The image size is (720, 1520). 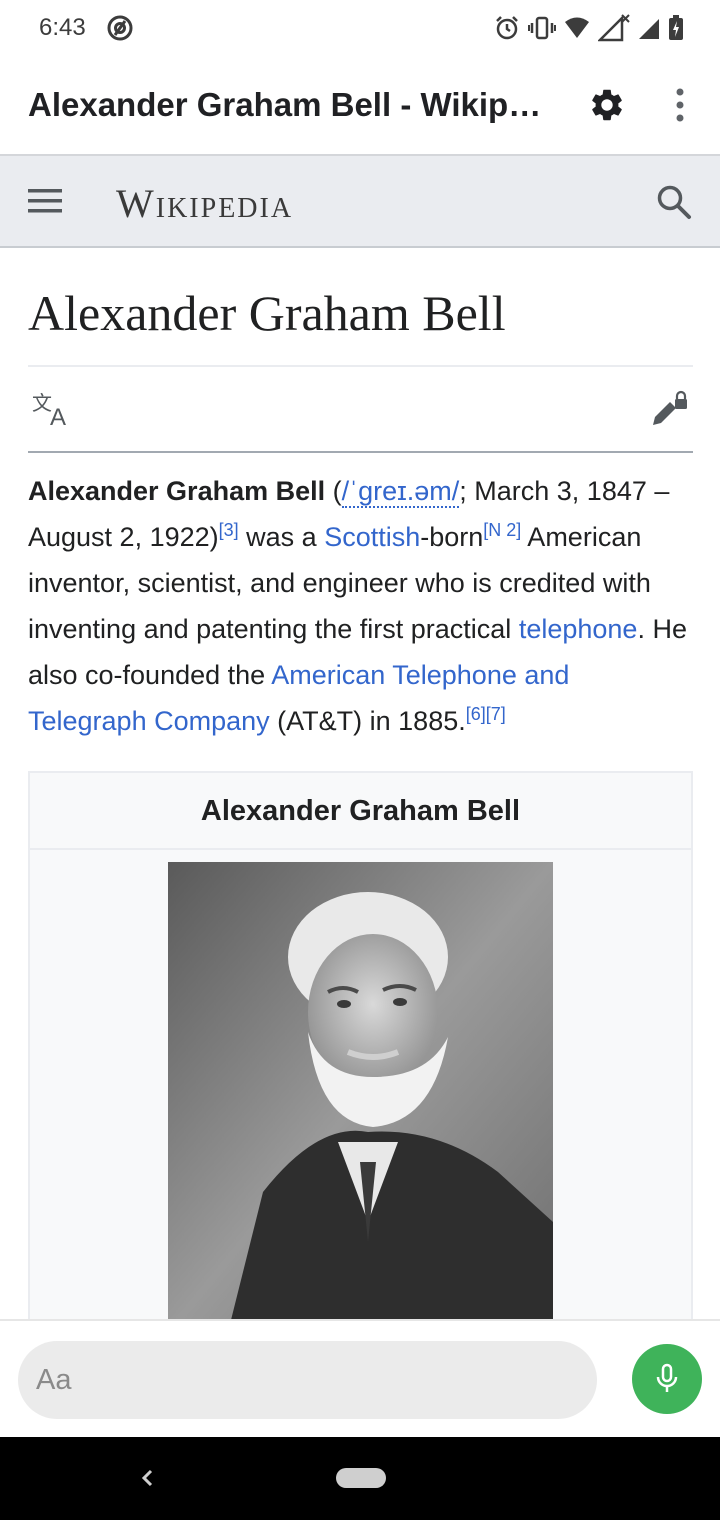 I want to click on input-bar, so click(x=360, y=1378).